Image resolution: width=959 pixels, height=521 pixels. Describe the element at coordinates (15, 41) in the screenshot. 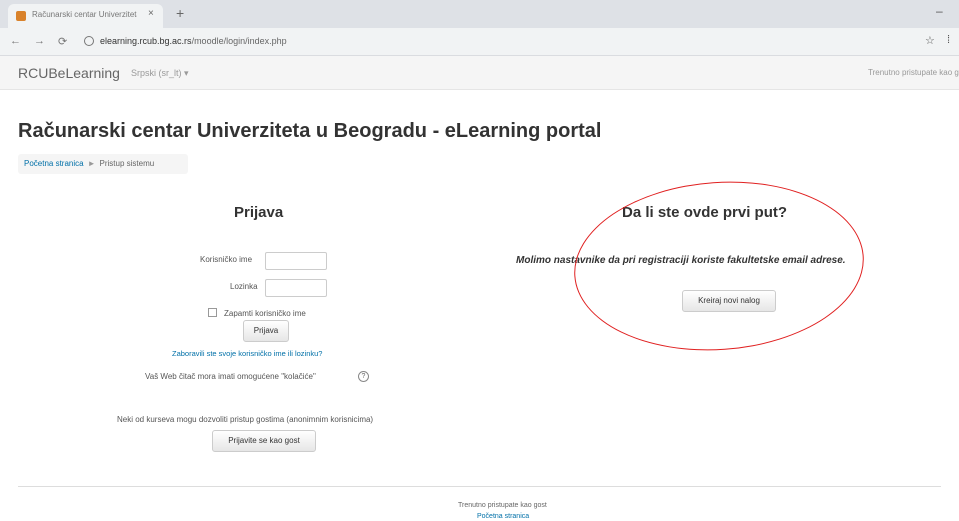

I see `back-arrow-icon: ←` at that location.